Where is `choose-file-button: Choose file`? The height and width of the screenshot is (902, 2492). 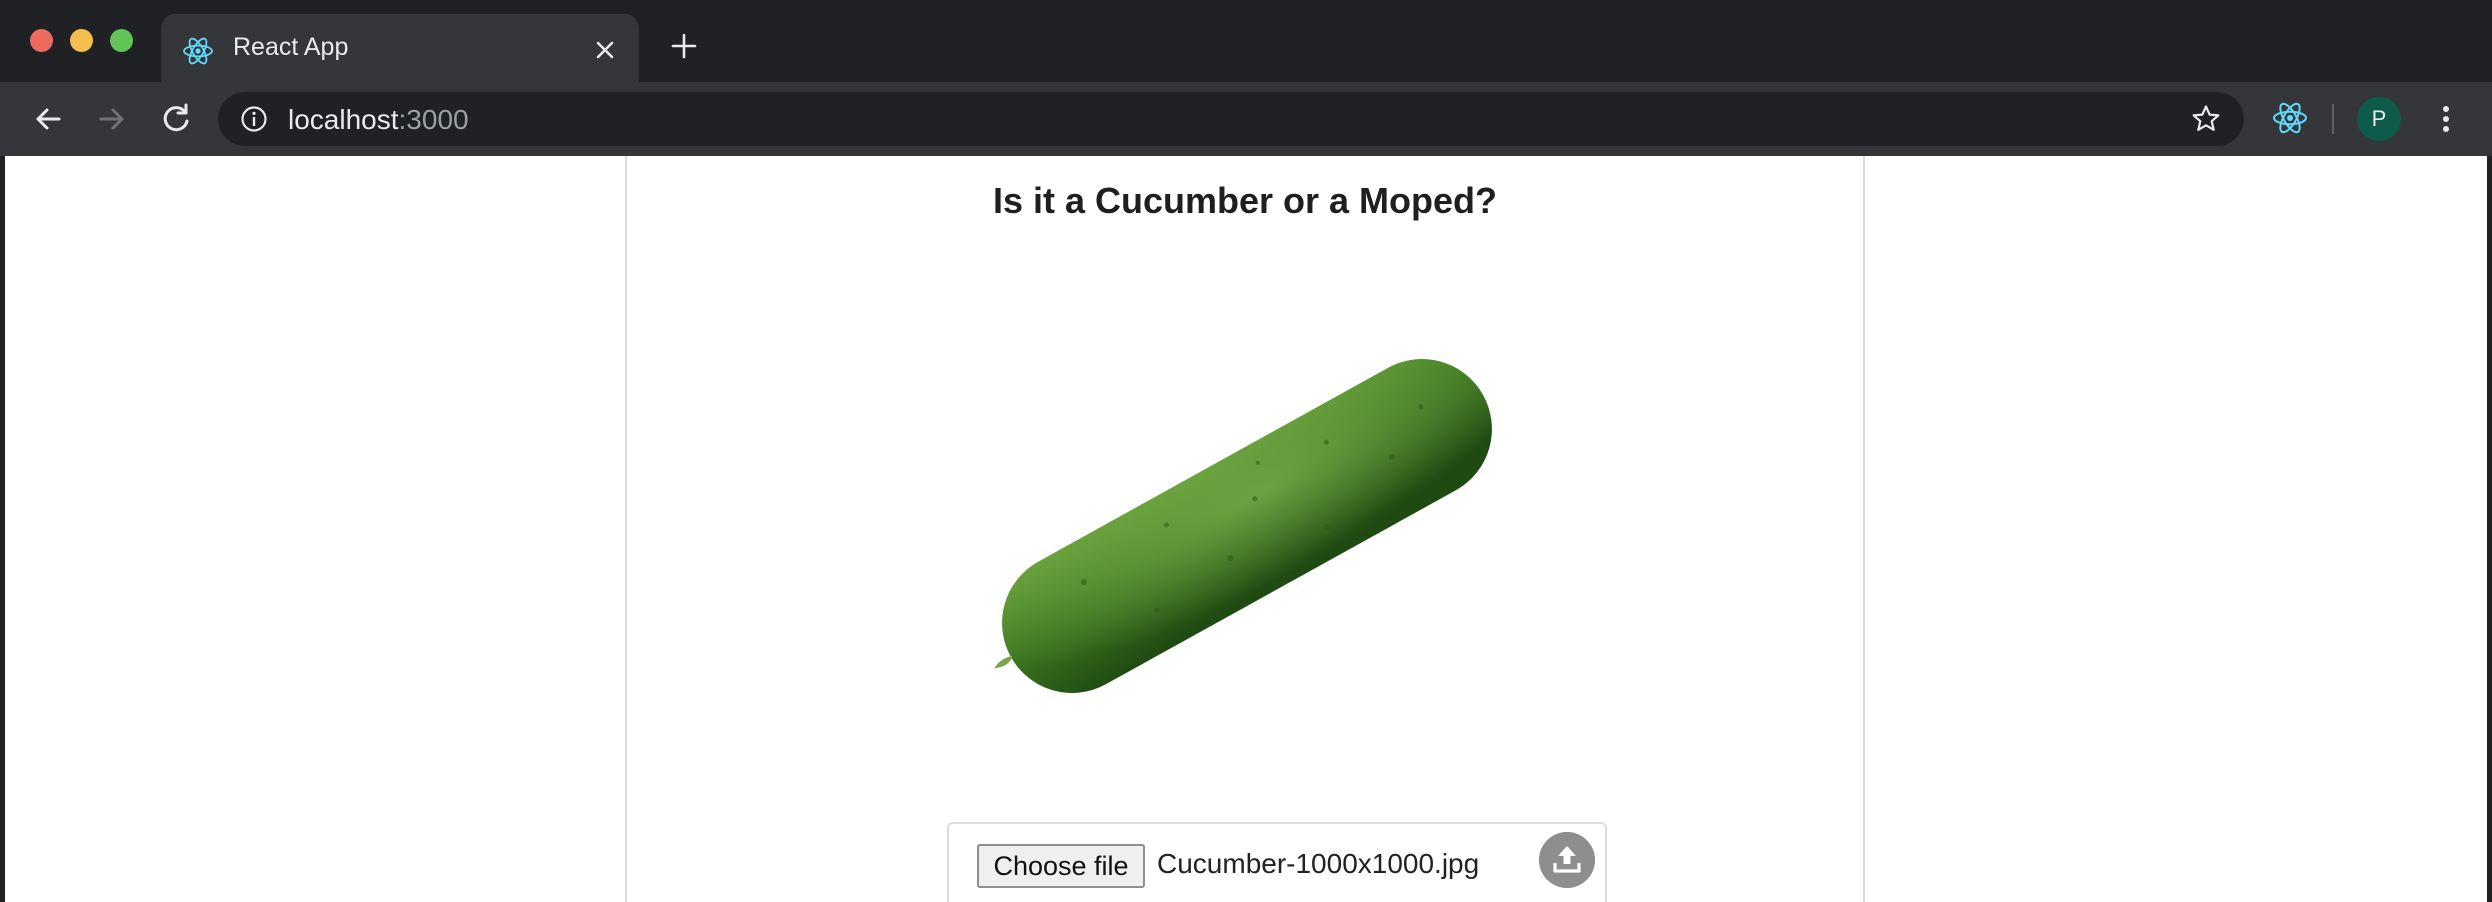 choose-file-button: Choose file is located at coordinates (1061, 866).